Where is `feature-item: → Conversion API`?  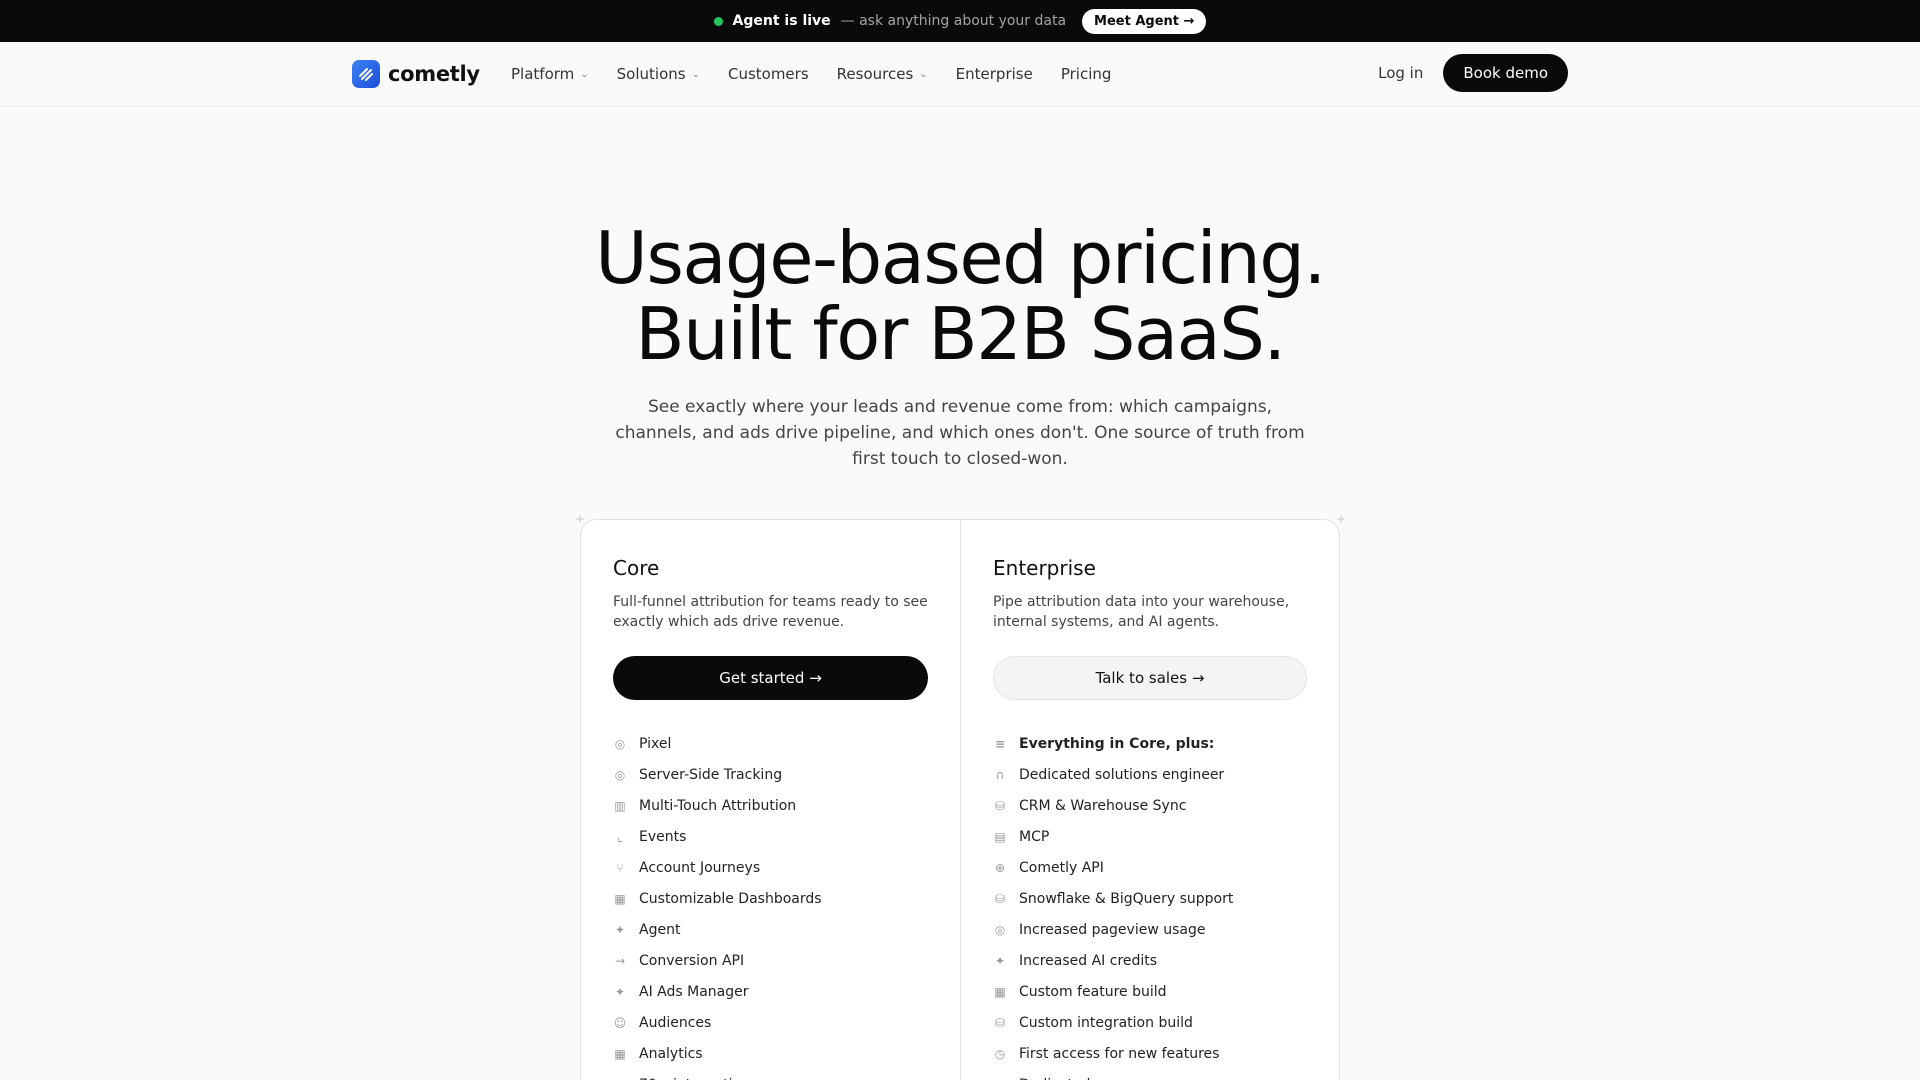
feature-item: → Conversion API is located at coordinates (770, 960).